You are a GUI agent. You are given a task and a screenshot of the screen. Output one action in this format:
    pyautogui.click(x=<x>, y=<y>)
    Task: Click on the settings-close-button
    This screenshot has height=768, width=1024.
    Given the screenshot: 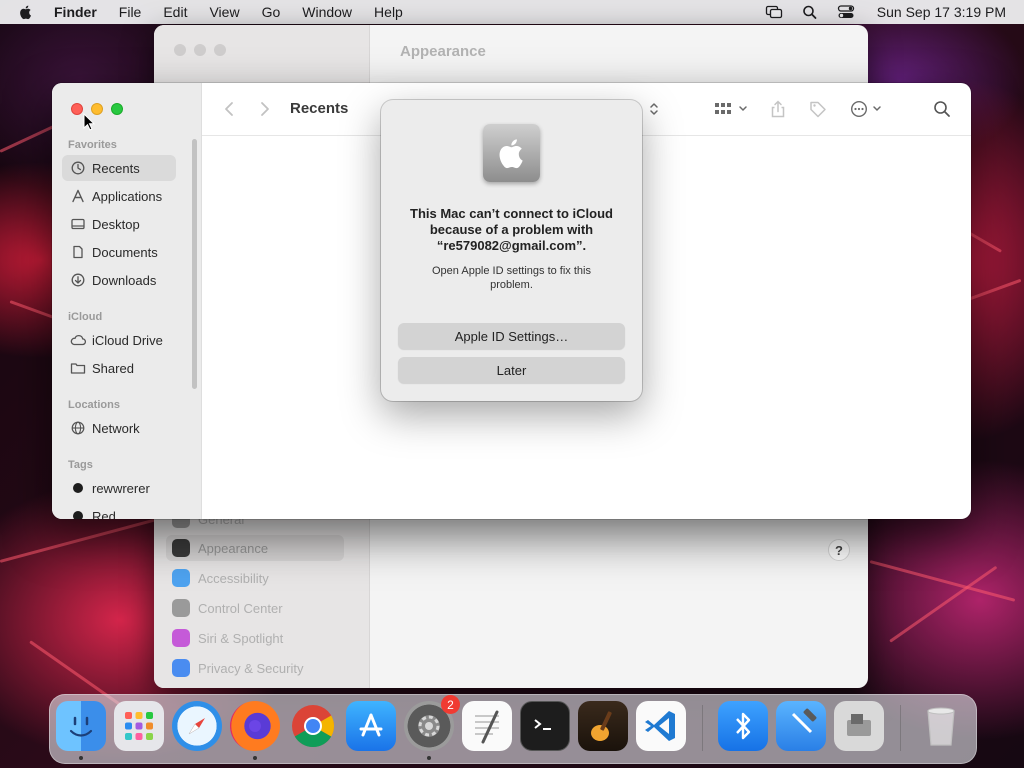 What is the action you would take?
    pyautogui.click(x=180, y=50)
    